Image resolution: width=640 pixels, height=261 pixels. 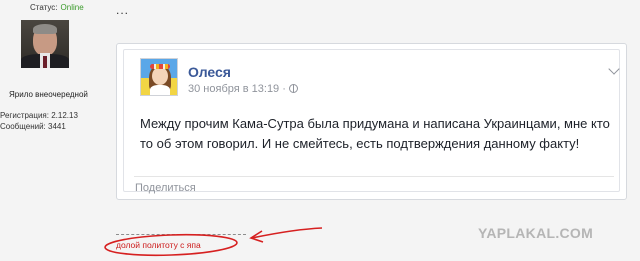 I want to click on red-arrow, so click(x=287, y=233).